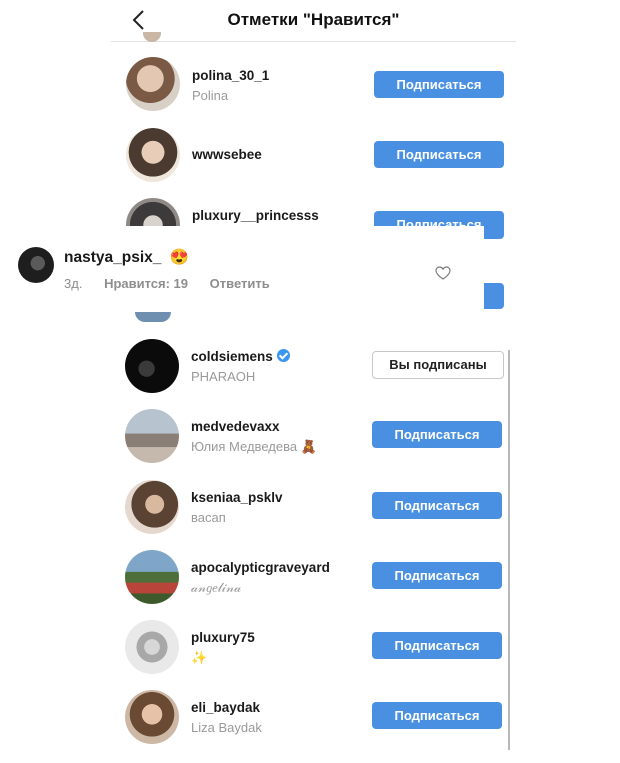 This screenshot has height=763, width=620. Describe the element at coordinates (227, 154) in the screenshot. I see `username: wwwsebee` at that location.